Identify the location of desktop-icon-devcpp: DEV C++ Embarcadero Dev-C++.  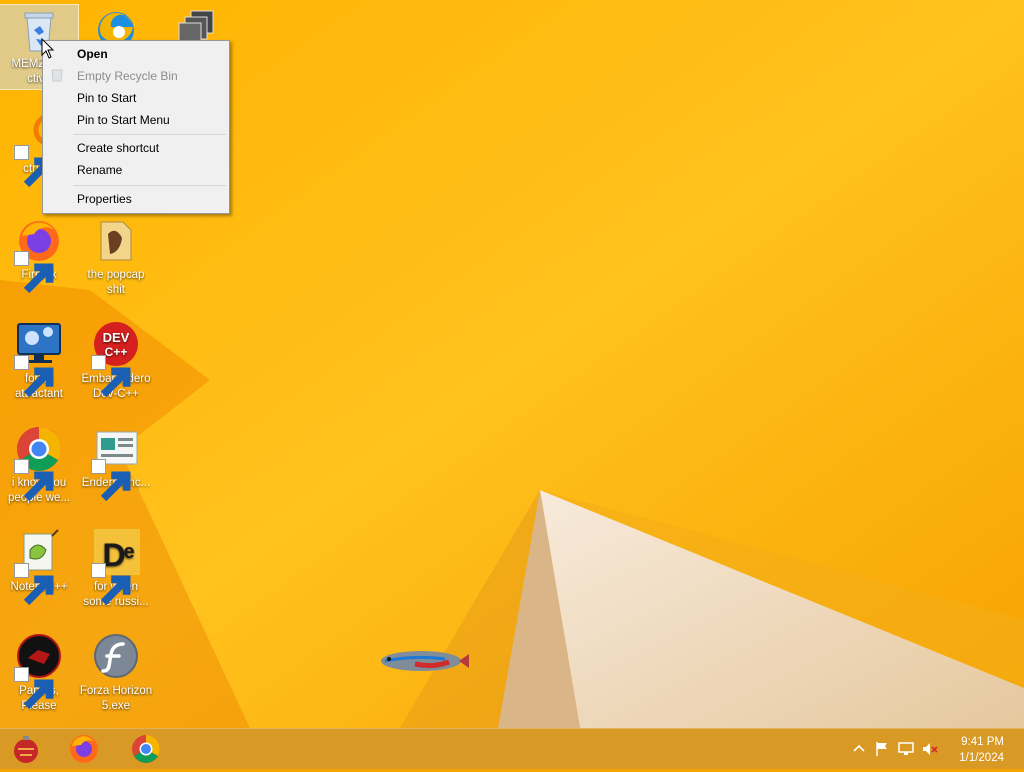
(116, 361).